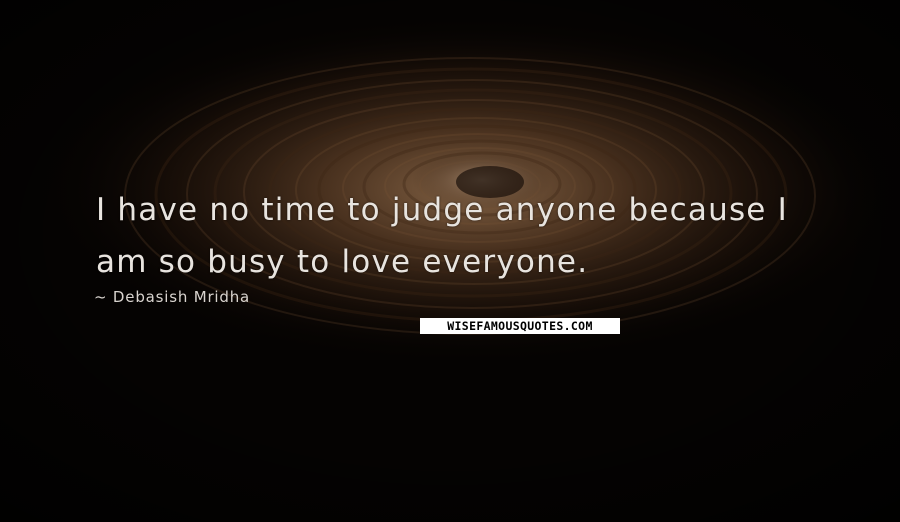  What do you see at coordinates (442, 210) in the screenshot?
I see `quote-line-1: I have no time to judge anyone because I` at bounding box center [442, 210].